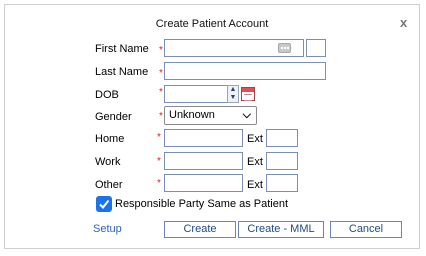 The image size is (426, 256). What do you see at coordinates (212, 24) in the screenshot?
I see `dialog-title: Create Patient Account` at bounding box center [212, 24].